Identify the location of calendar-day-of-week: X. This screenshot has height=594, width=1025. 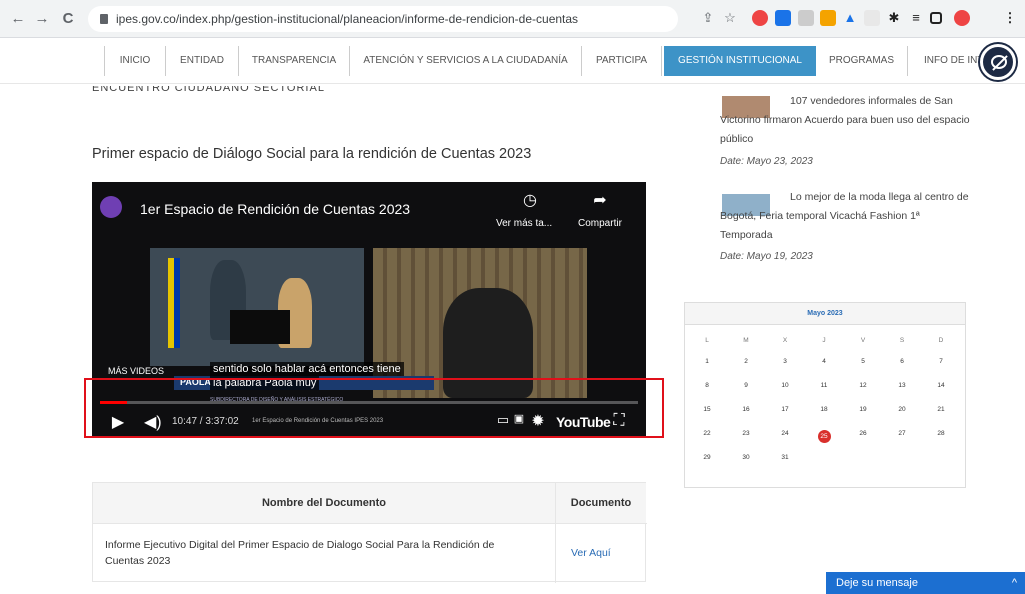
(785, 340).